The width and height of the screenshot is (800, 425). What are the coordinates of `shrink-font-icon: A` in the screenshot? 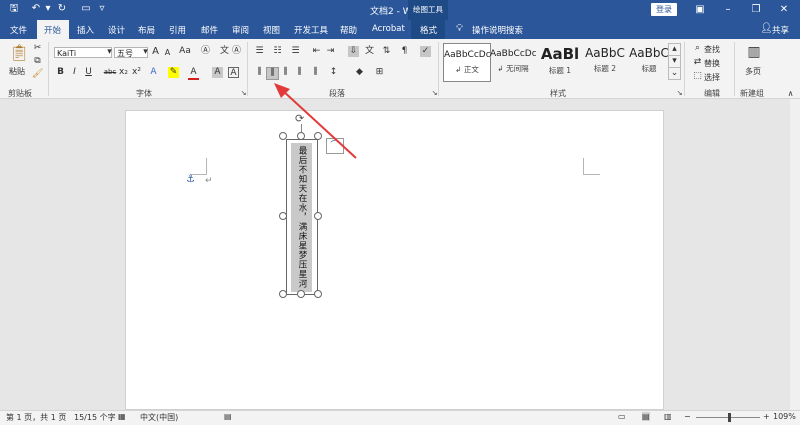 It's located at (167, 52).